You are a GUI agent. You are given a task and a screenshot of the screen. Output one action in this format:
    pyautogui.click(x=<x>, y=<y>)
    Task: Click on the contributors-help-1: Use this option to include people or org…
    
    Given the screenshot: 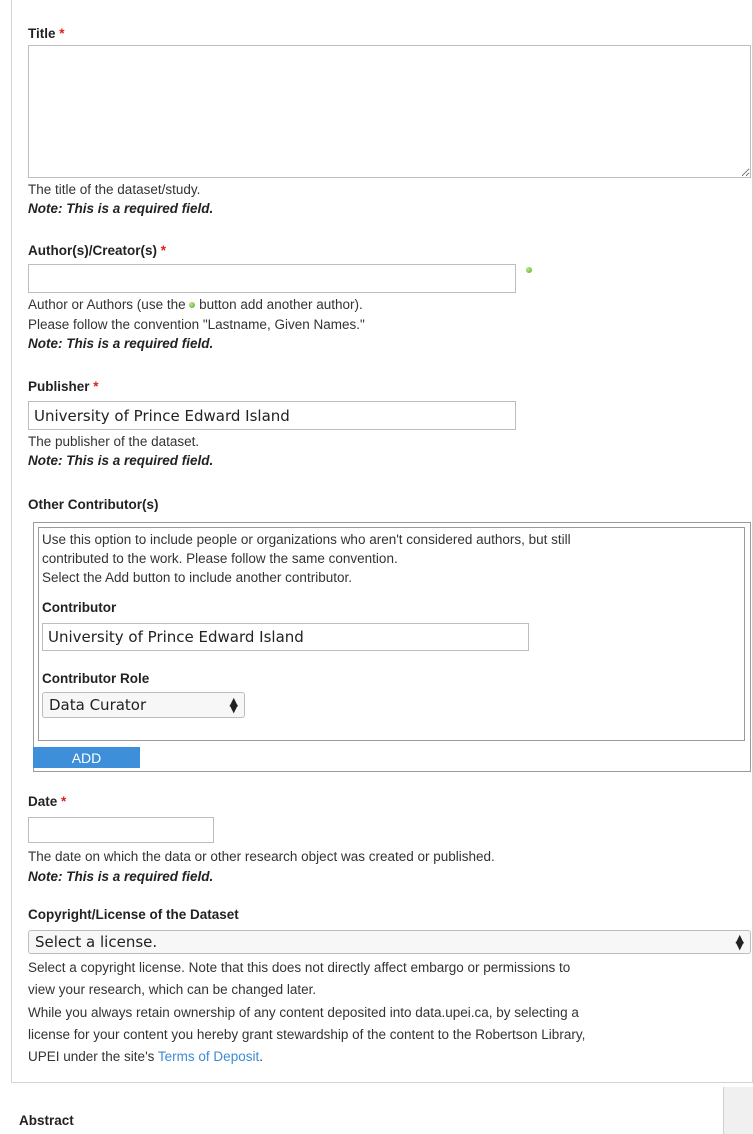 What is the action you would take?
    pyautogui.click(x=306, y=539)
    